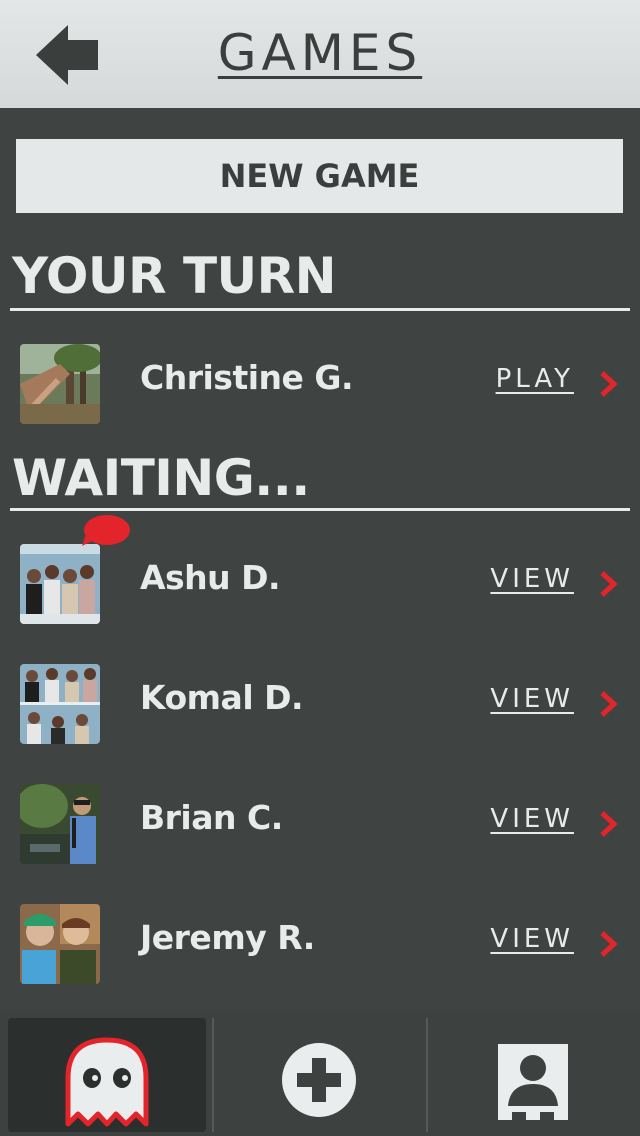 The image size is (640, 1136). I want to click on game-row-christine: Christine G. PLAY, so click(320, 384).